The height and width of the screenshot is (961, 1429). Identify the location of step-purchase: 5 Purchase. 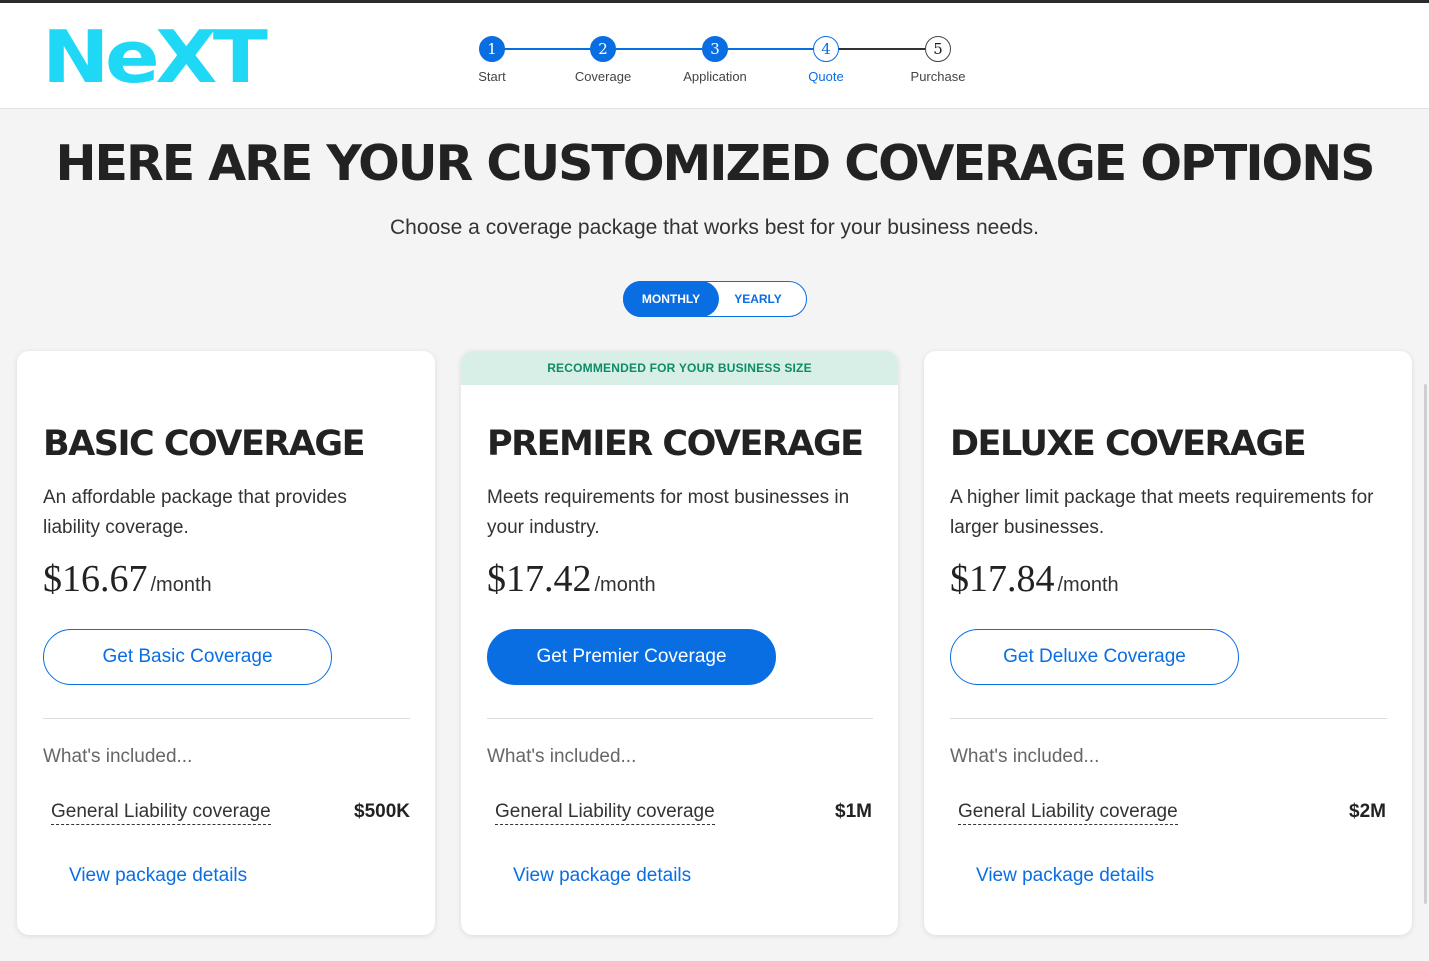
(938, 60).